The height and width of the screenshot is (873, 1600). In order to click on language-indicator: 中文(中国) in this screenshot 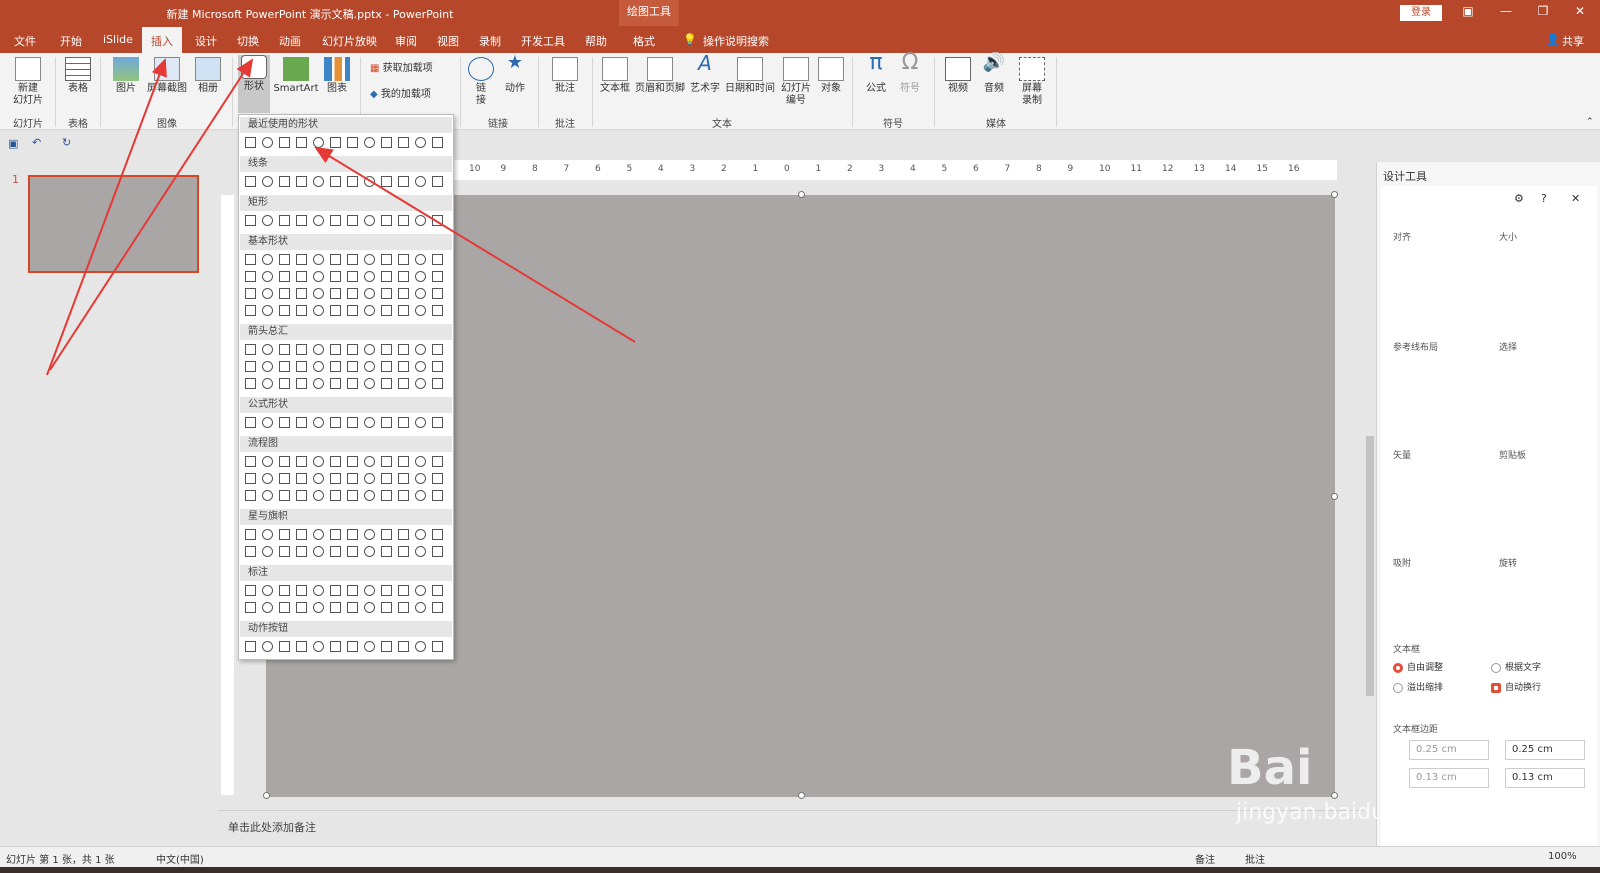, I will do `click(180, 858)`.